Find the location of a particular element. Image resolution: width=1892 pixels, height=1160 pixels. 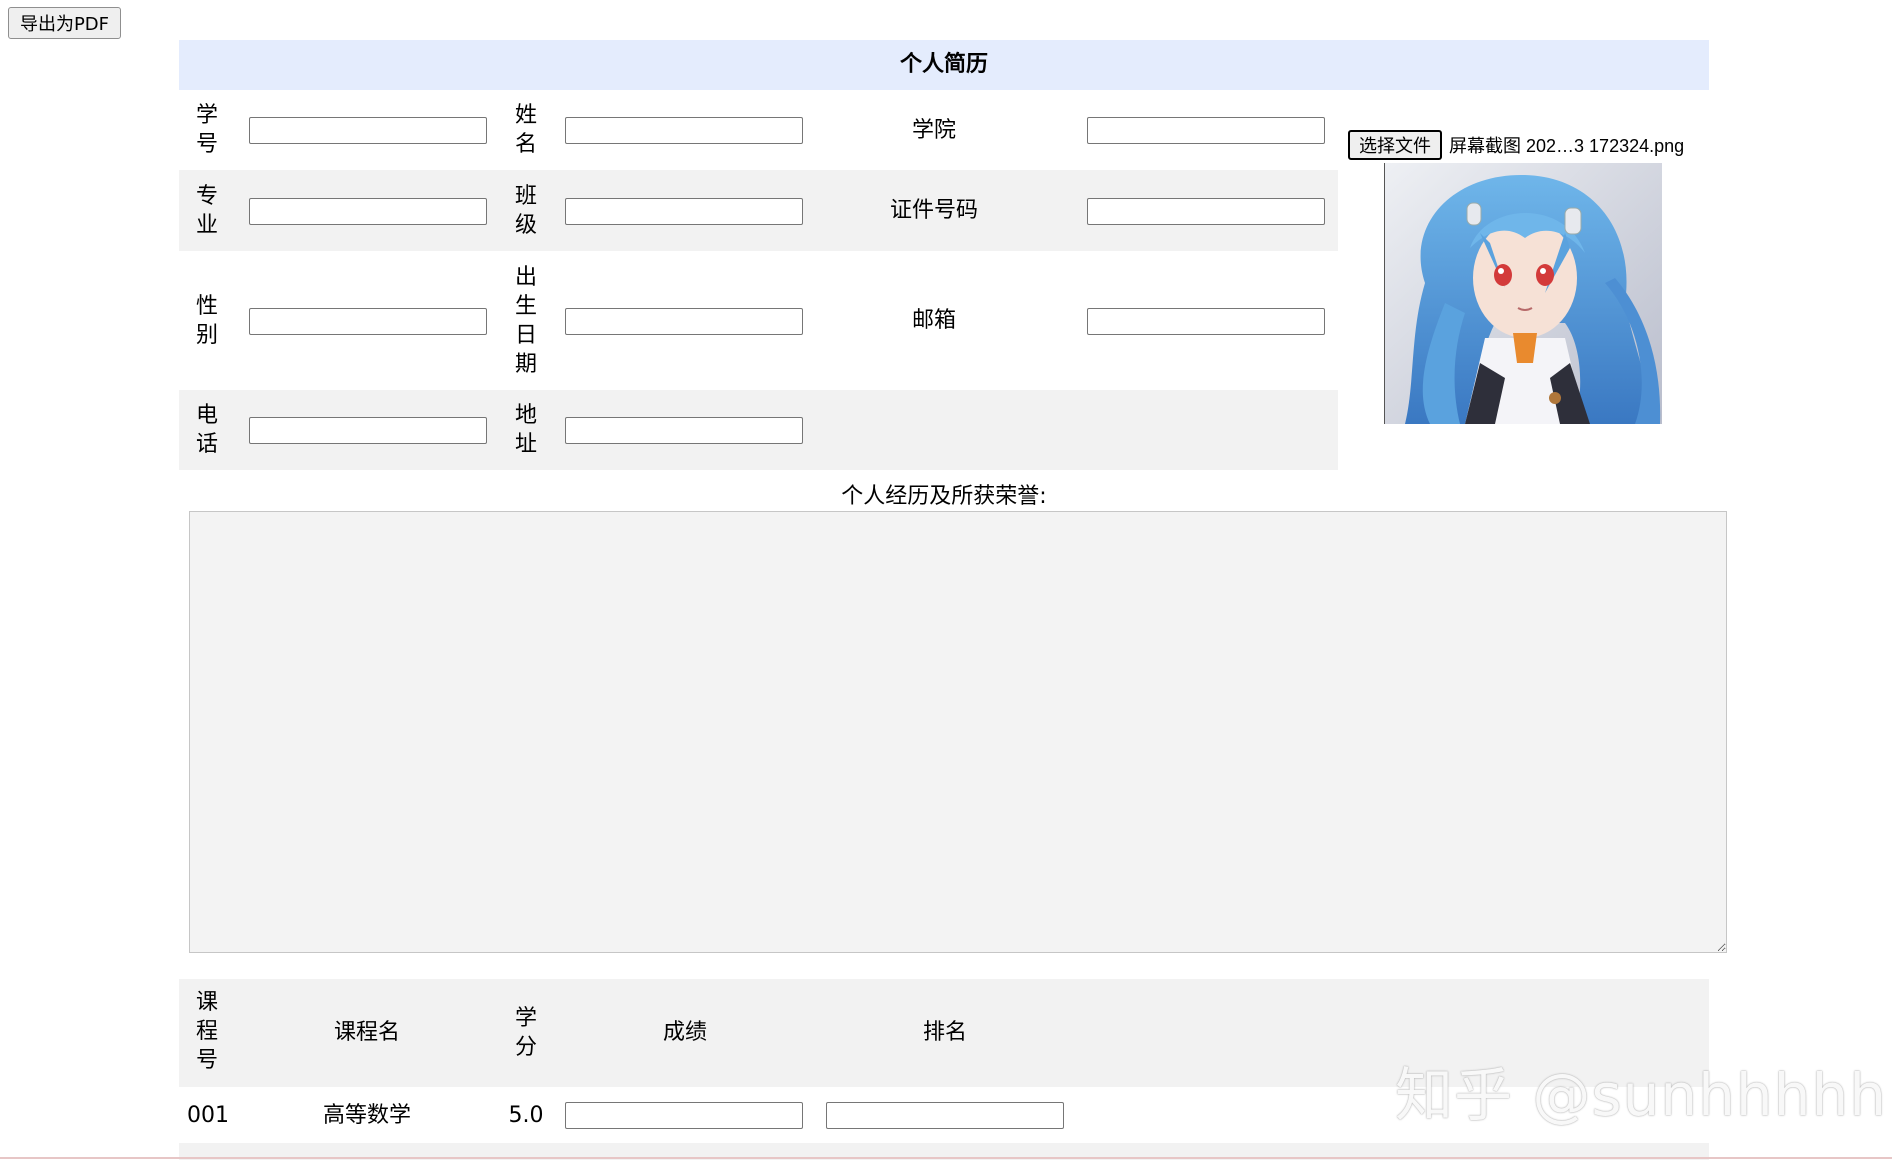

form-row-2: 专业 班级 证件号码 is located at coordinates (758, 210).